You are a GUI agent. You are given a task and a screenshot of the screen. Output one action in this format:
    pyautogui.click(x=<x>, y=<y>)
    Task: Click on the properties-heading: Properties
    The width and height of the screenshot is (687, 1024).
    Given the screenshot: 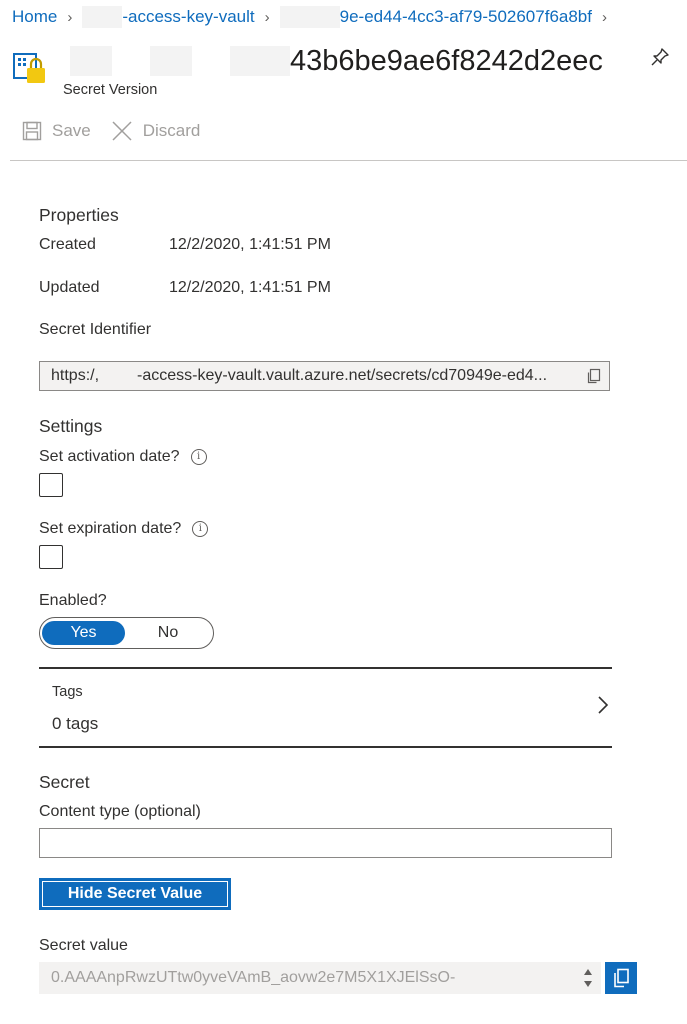 What is the action you would take?
    pyautogui.click(x=79, y=215)
    